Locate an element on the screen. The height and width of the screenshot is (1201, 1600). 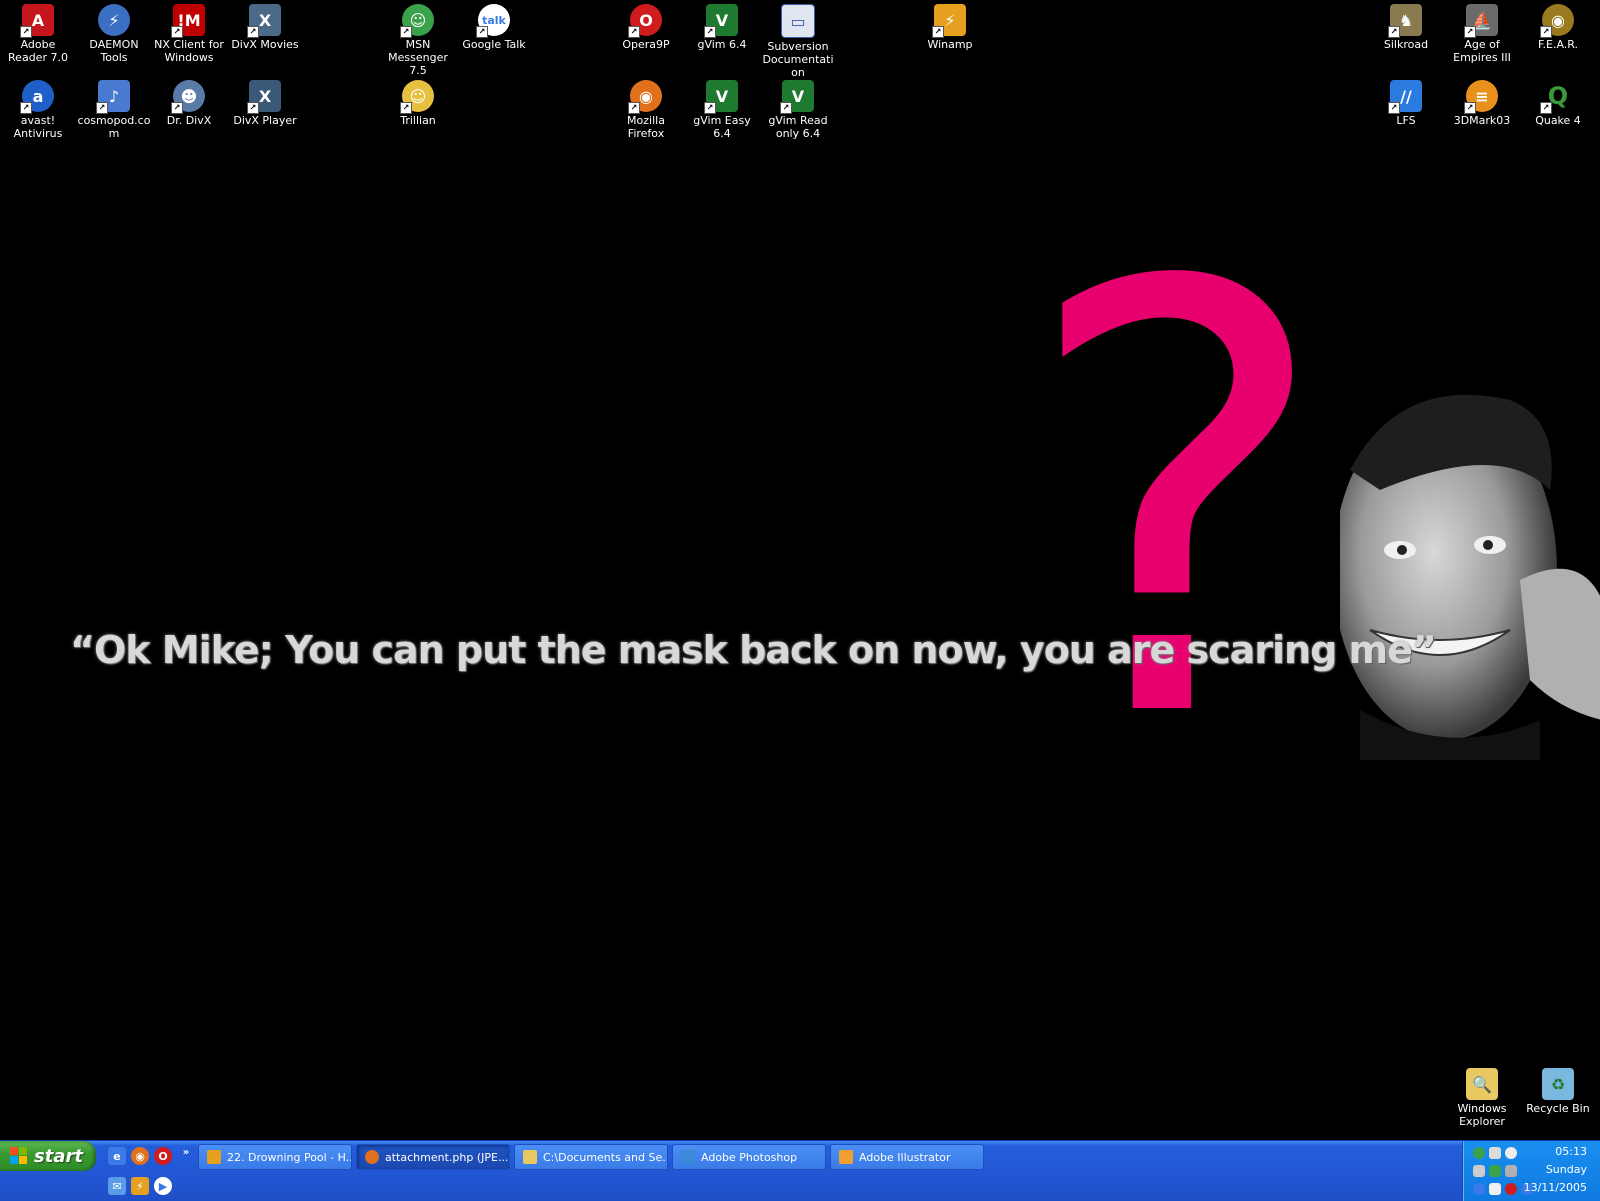
icon-label: gVim Read only 6.4 is located at coordinates (798, 127).